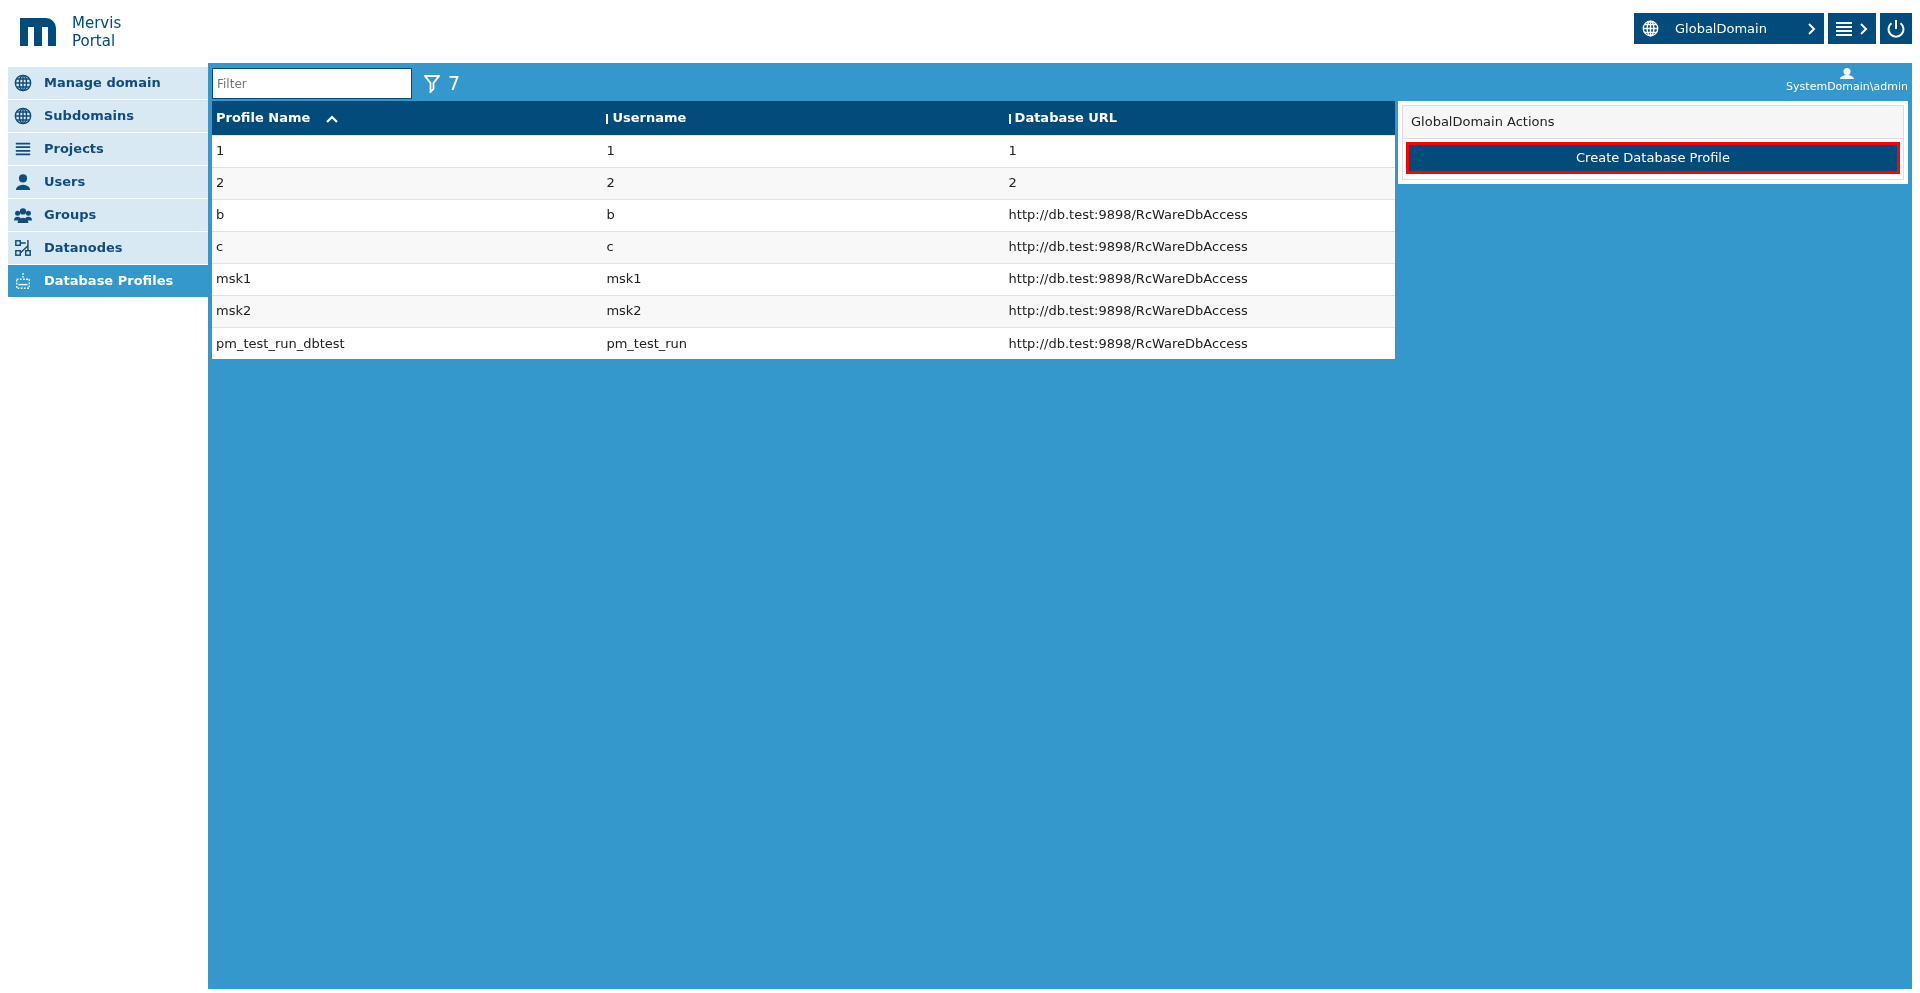 The image size is (1920, 993). What do you see at coordinates (407, 343) in the screenshot?
I see `table-cell: pm_test_run_dbtest` at bounding box center [407, 343].